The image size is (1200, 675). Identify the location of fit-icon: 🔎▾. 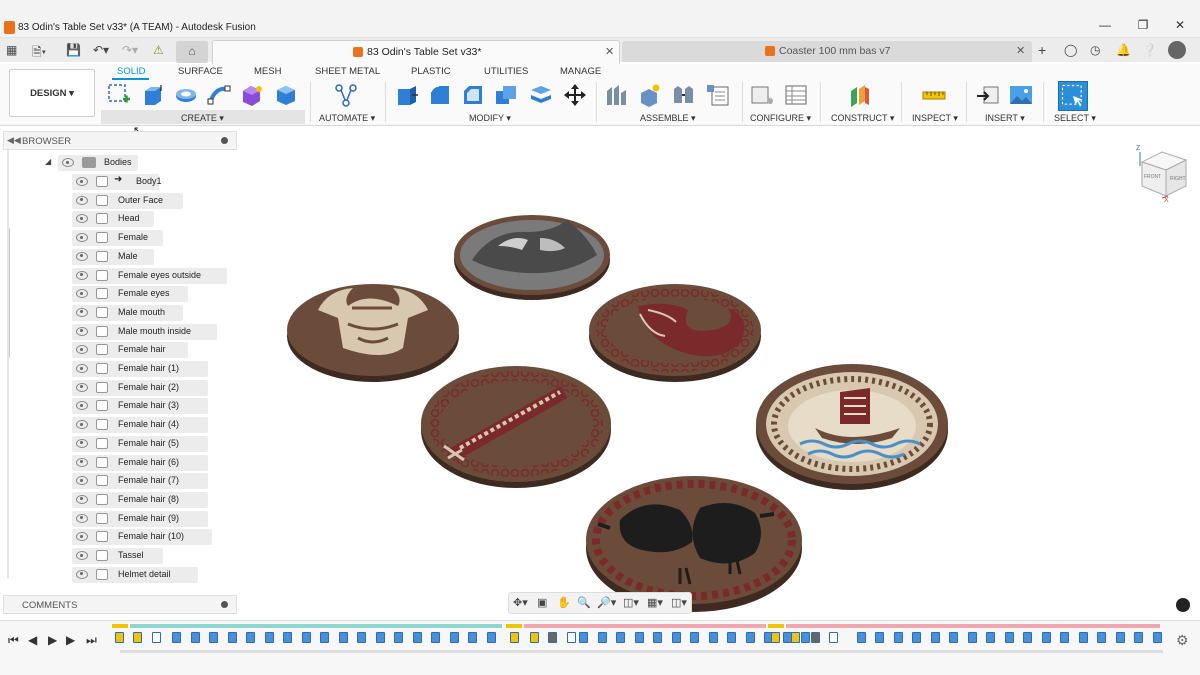
(606, 602).